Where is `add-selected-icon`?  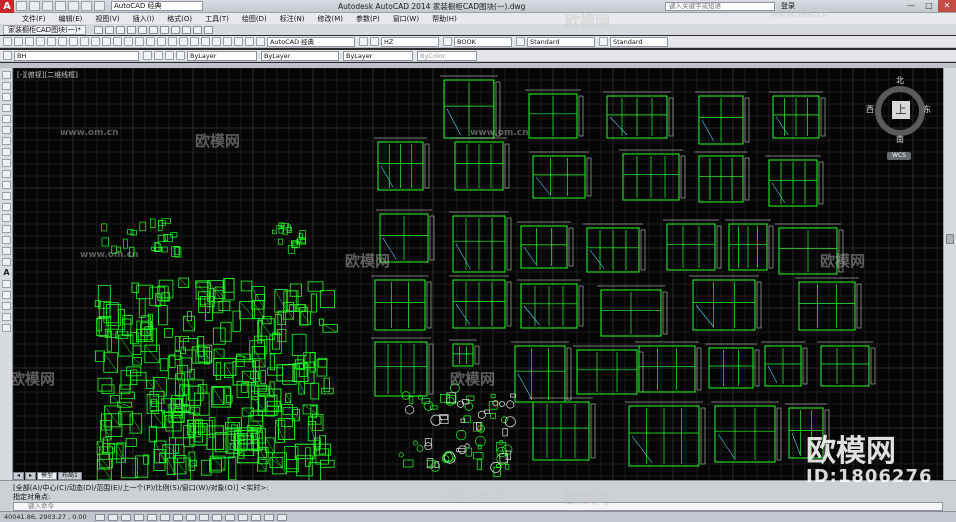
add-selected-icon is located at coordinates (6, 284).